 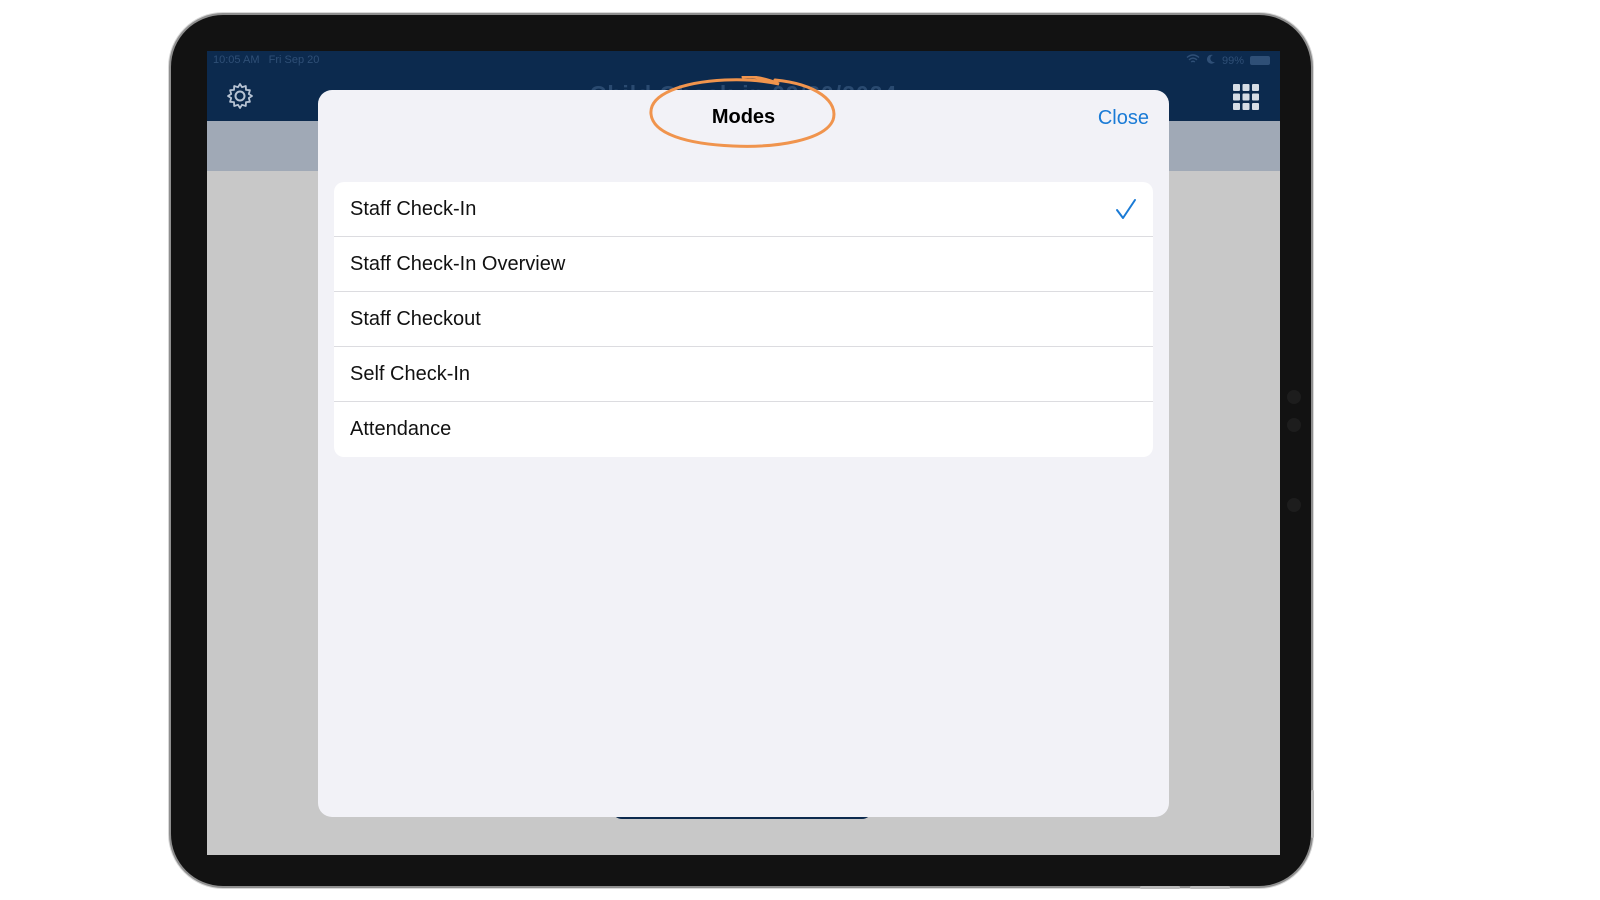 I want to click on side-button, so click(x=1312, y=814).